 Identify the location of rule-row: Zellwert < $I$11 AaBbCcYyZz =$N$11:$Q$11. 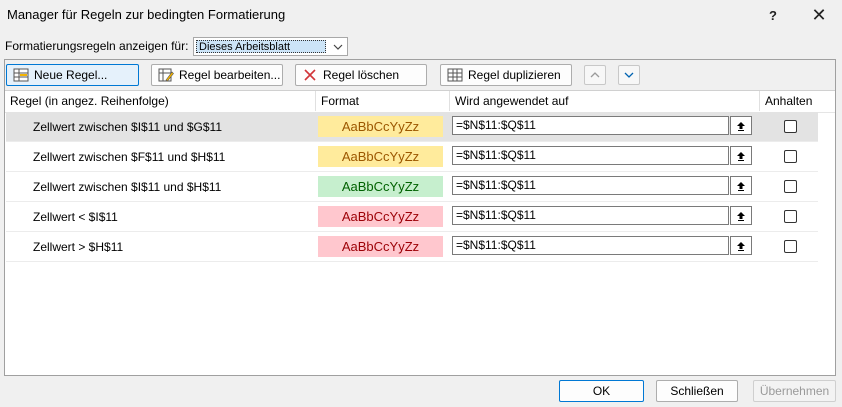
(412, 217).